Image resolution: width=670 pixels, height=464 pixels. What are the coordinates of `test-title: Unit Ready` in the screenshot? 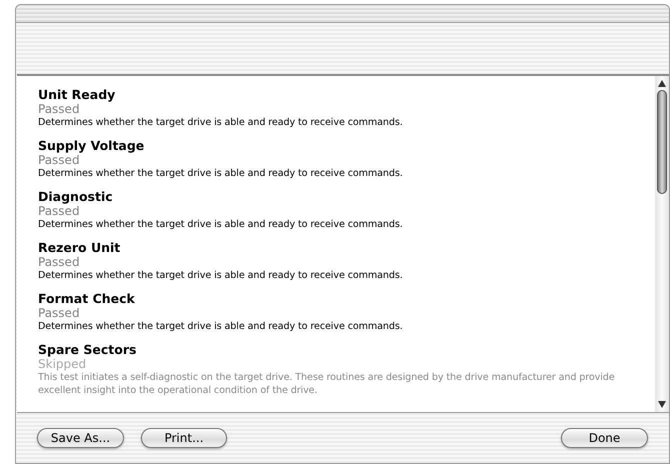 It's located at (77, 94).